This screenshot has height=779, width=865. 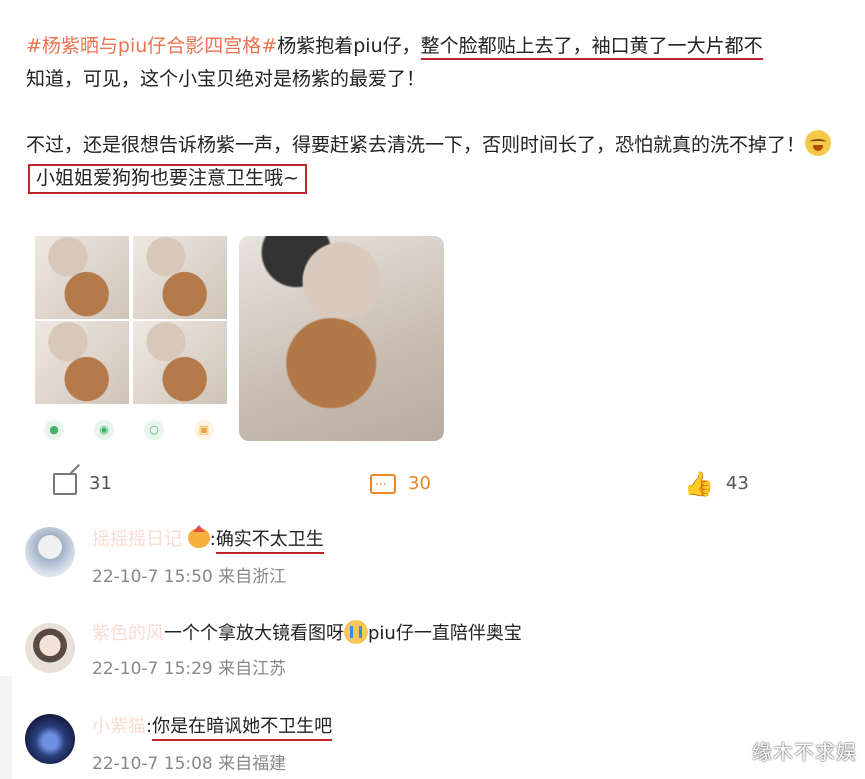 What do you see at coordinates (198, 536) in the screenshot?
I see `vip-crown-icon` at bounding box center [198, 536].